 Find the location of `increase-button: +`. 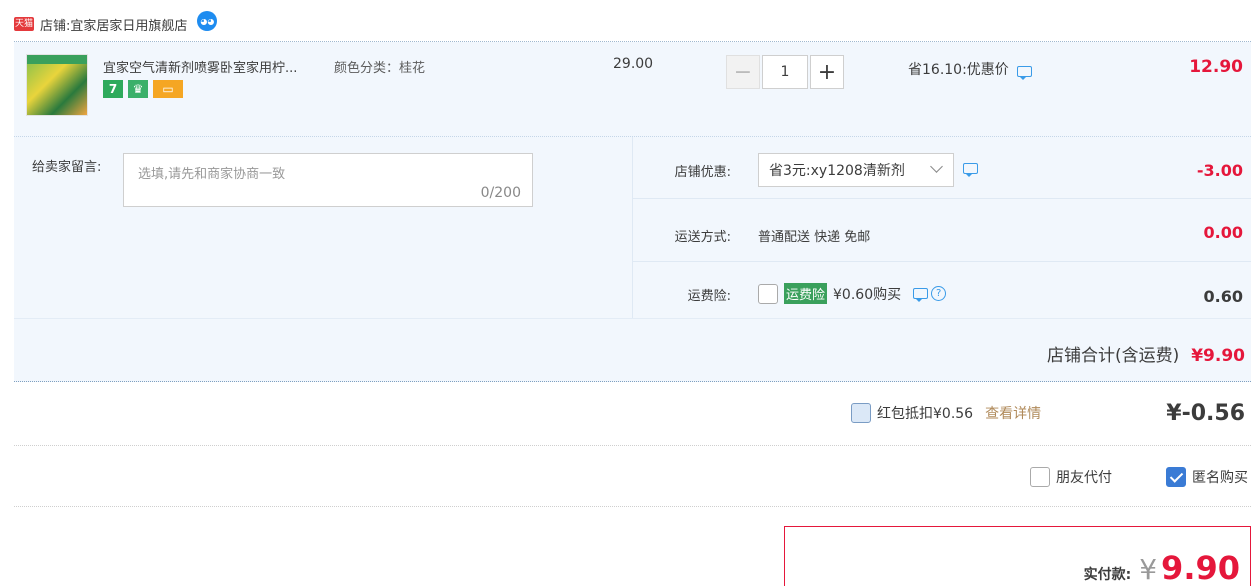

increase-button: + is located at coordinates (827, 72).